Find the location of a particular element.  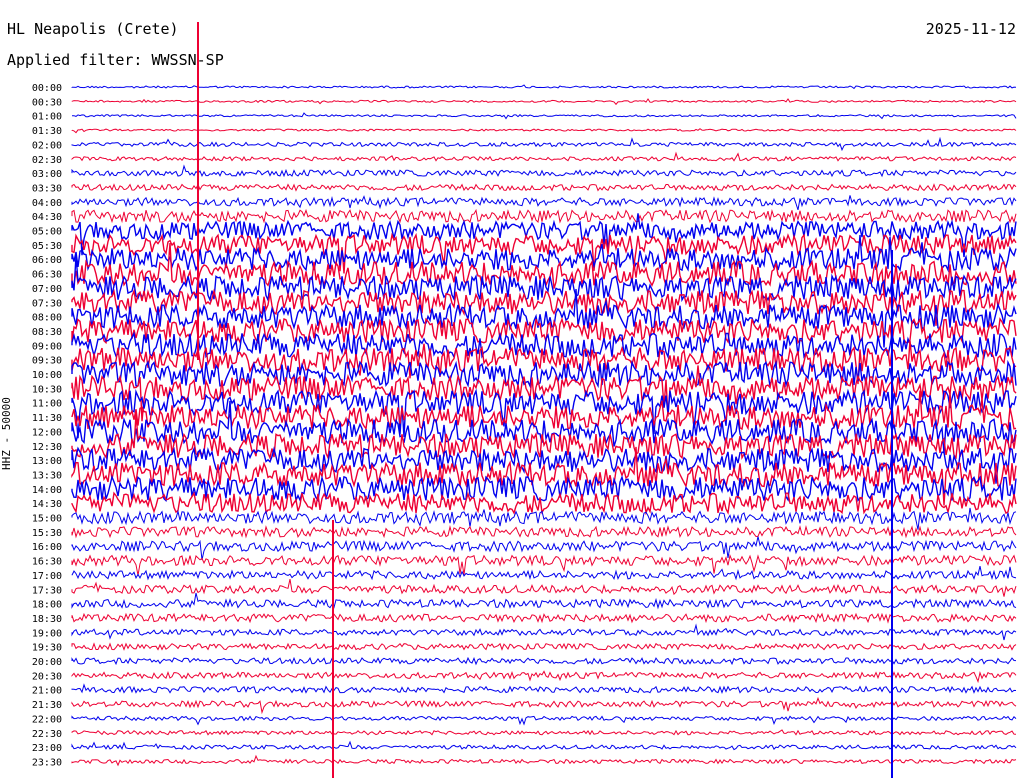

time-tick-label: 16:00 is located at coordinates (47, 547).